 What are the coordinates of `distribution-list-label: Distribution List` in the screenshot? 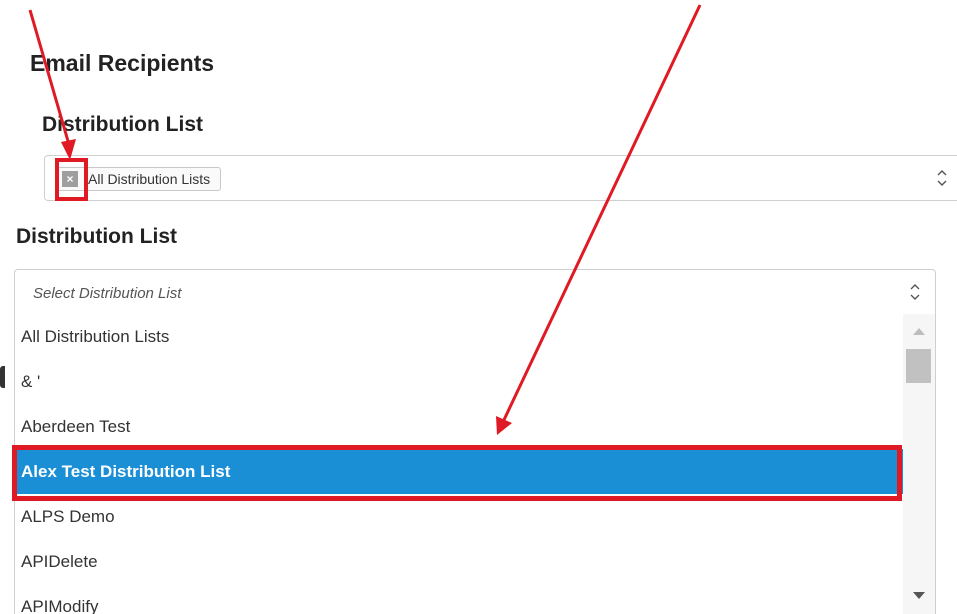 It's located at (122, 124).